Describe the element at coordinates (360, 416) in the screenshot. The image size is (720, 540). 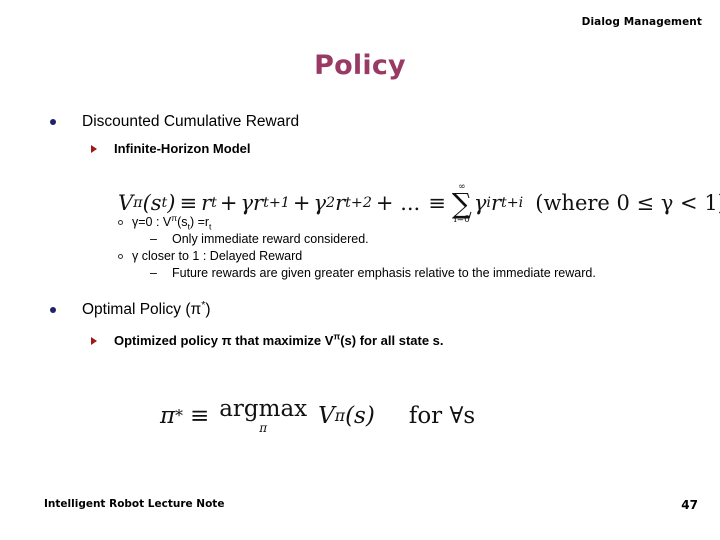
I see `eq2-v-arg: (s)` at that location.